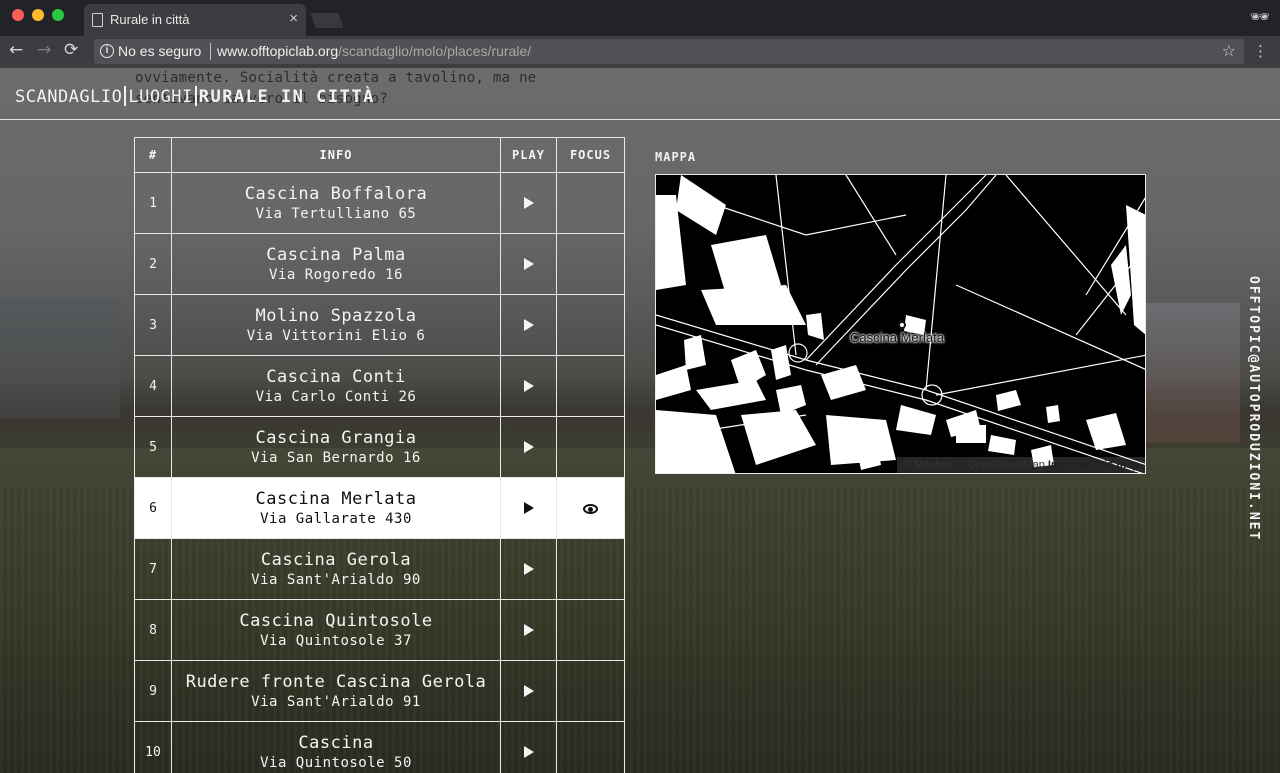  I want to click on row-info: Cascina Gerola Via Sant'Arialdo 90, so click(336, 569).